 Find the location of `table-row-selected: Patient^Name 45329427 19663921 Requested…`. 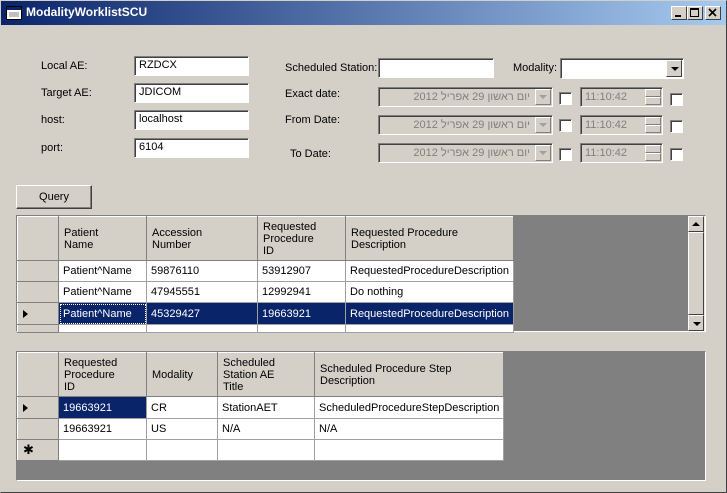

table-row-selected: Patient^Name 45329427 19663921 Requested… is located at coordinates (265, 313).